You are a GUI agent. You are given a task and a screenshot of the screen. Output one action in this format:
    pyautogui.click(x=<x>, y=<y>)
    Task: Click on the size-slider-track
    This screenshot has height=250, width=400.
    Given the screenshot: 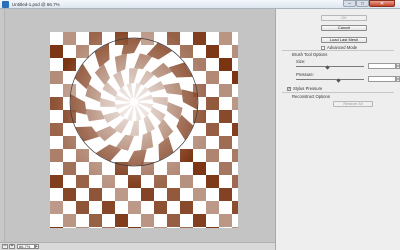 What is the action you would take?
    pyautogui.click(x=330, y=66)
    